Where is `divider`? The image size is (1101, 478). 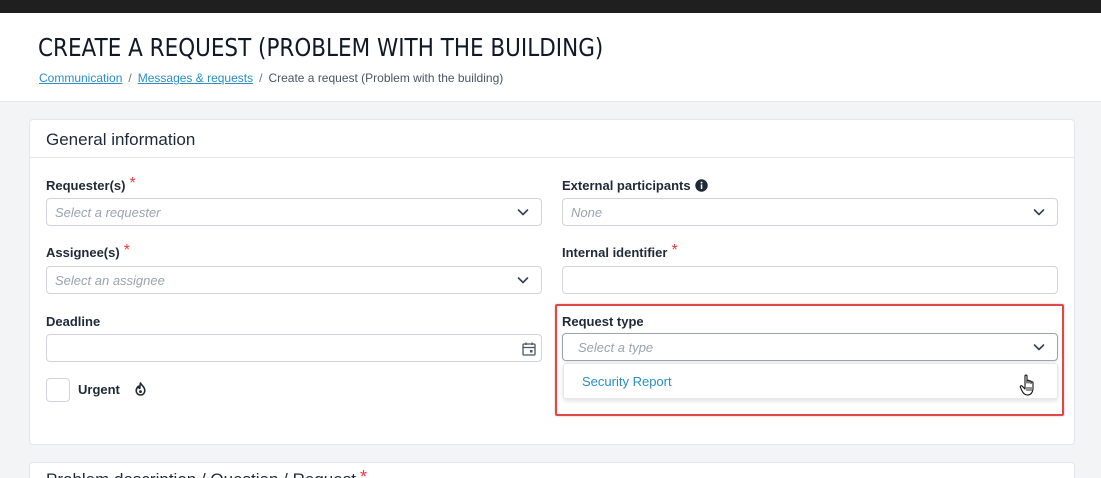
divider is located at coordinates (552, 157).